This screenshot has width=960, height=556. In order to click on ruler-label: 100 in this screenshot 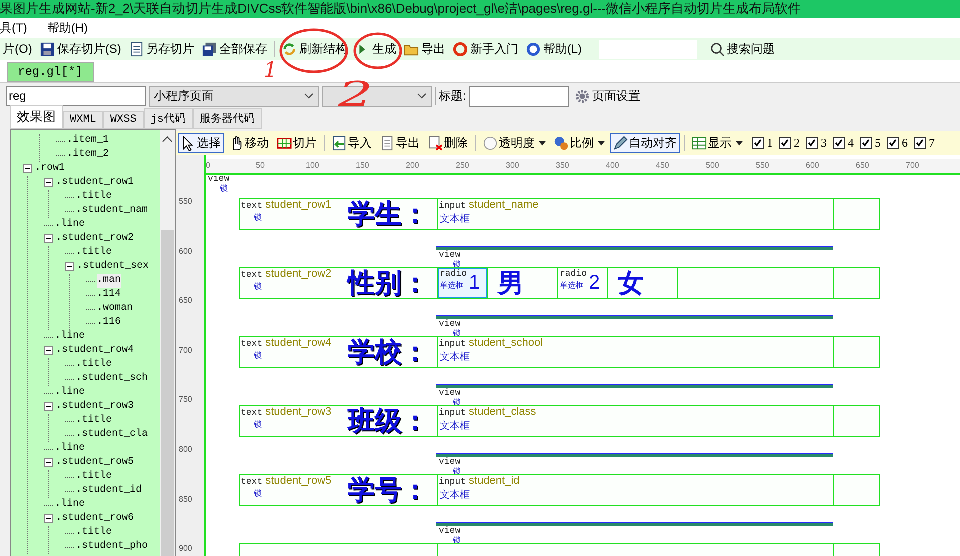, I will do `click(313, 165)`.